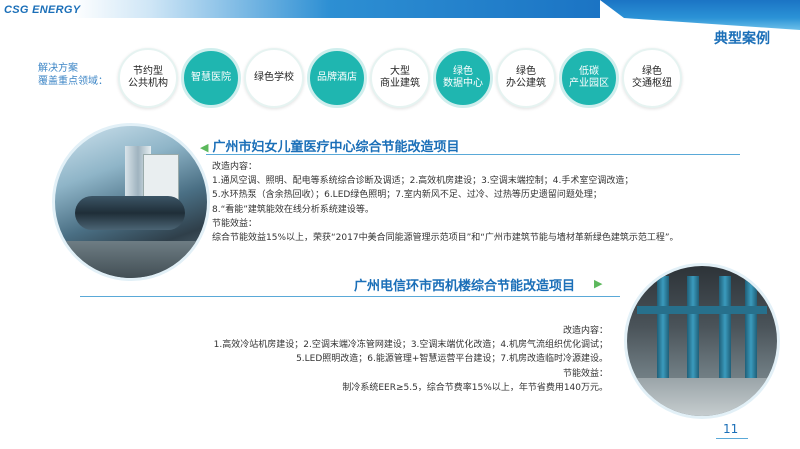 The image size is (800, 449). What do you see at coordinates (235, 223) in the screenshot?
I see `project1-line: 节能效益：` at bounding box center [235, 223].